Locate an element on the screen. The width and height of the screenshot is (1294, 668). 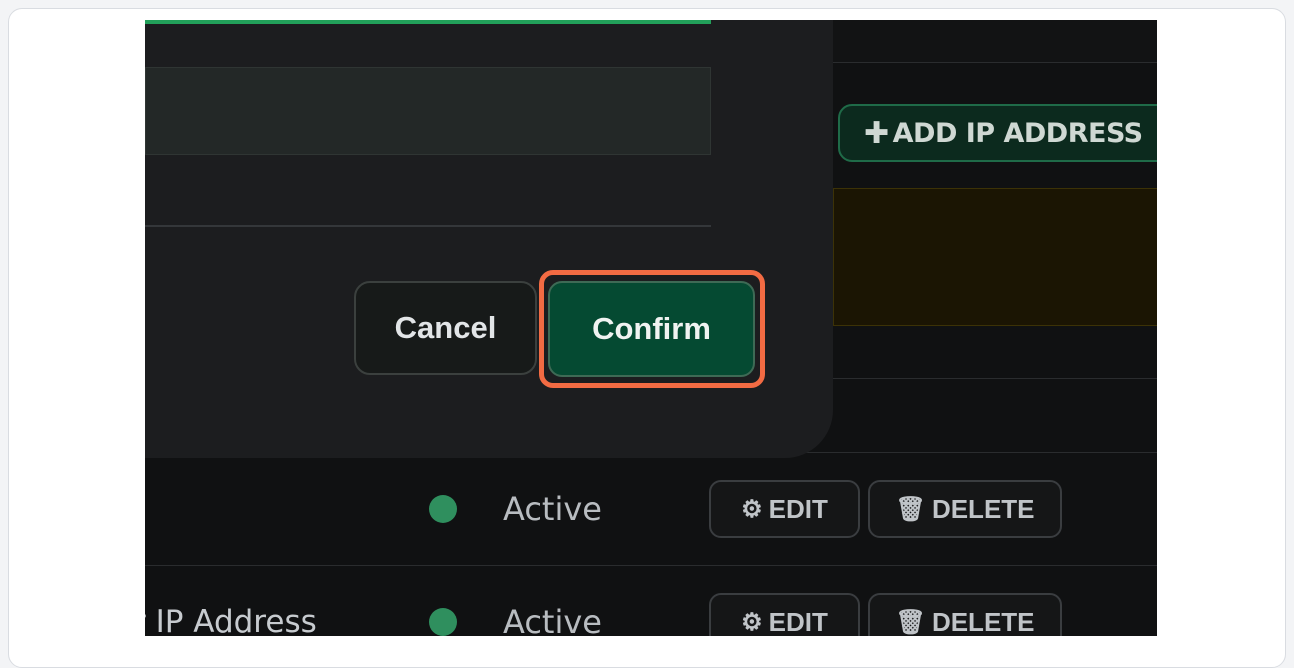
warning-panel is located at coordinates (995, 257).